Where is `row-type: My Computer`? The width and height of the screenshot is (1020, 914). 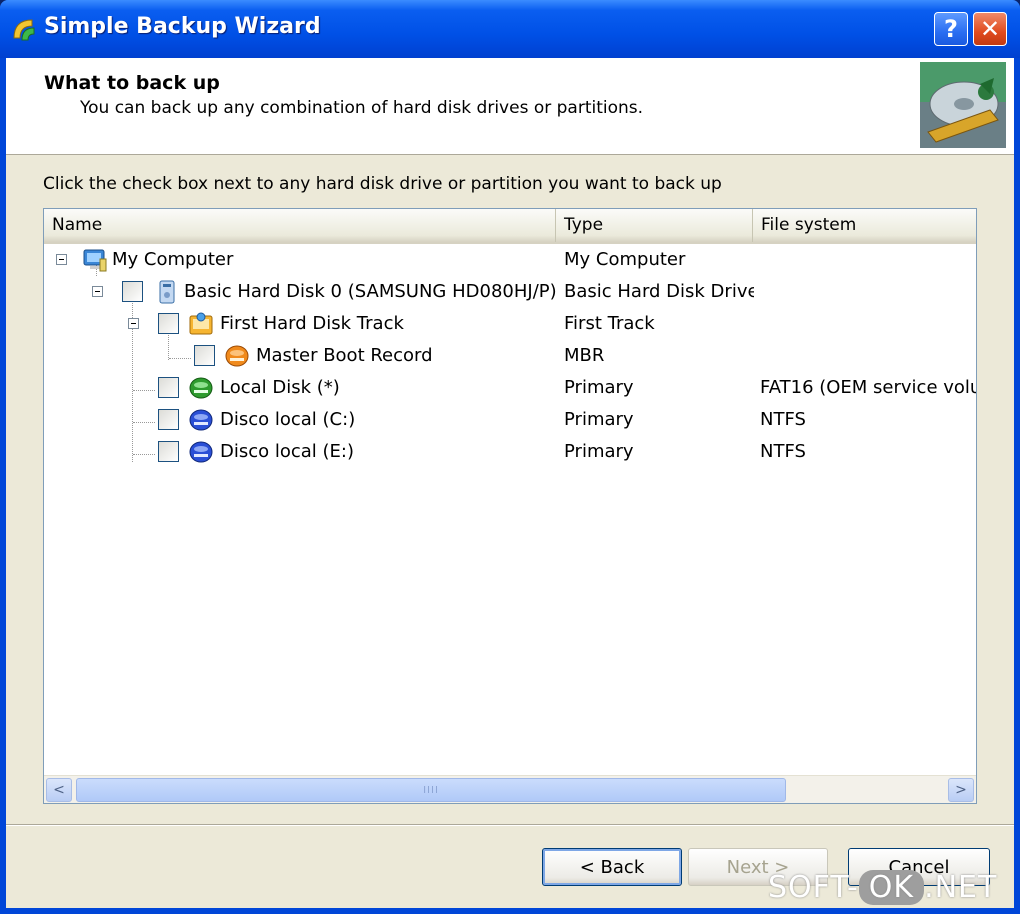
row-type: My Computer is located at coordinates (625, 259).